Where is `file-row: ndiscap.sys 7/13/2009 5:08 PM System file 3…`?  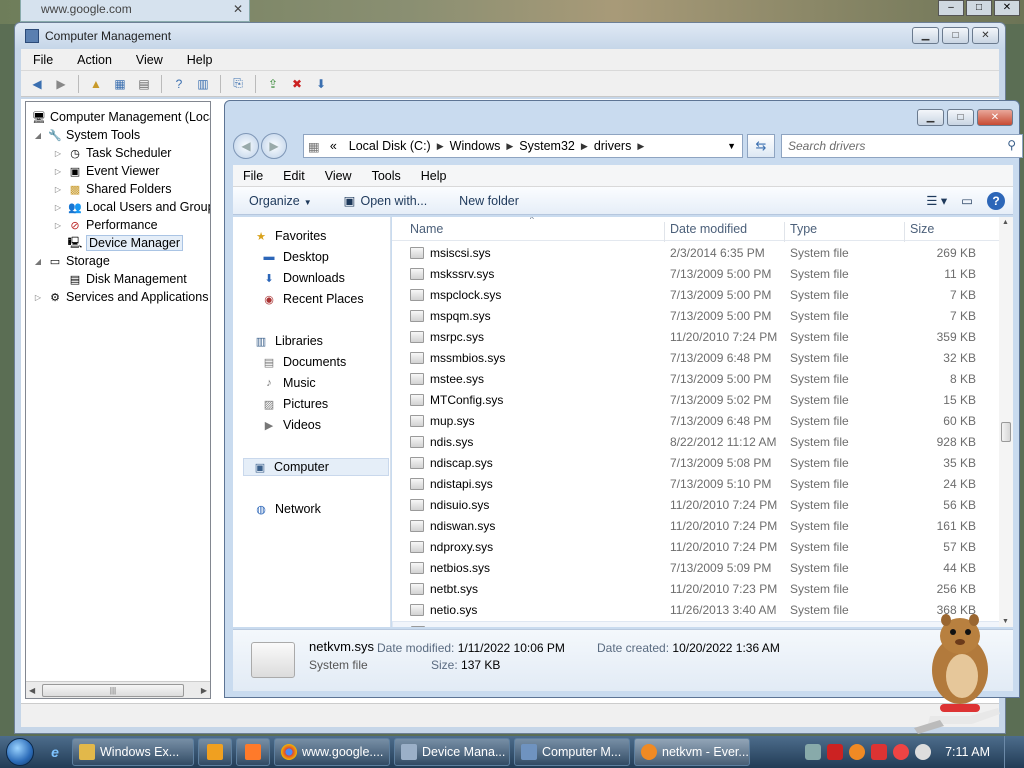
file-row: ndiscap.sys 7/13/2009 5:08 PM System file 3… is located at coordinates (696, 463).